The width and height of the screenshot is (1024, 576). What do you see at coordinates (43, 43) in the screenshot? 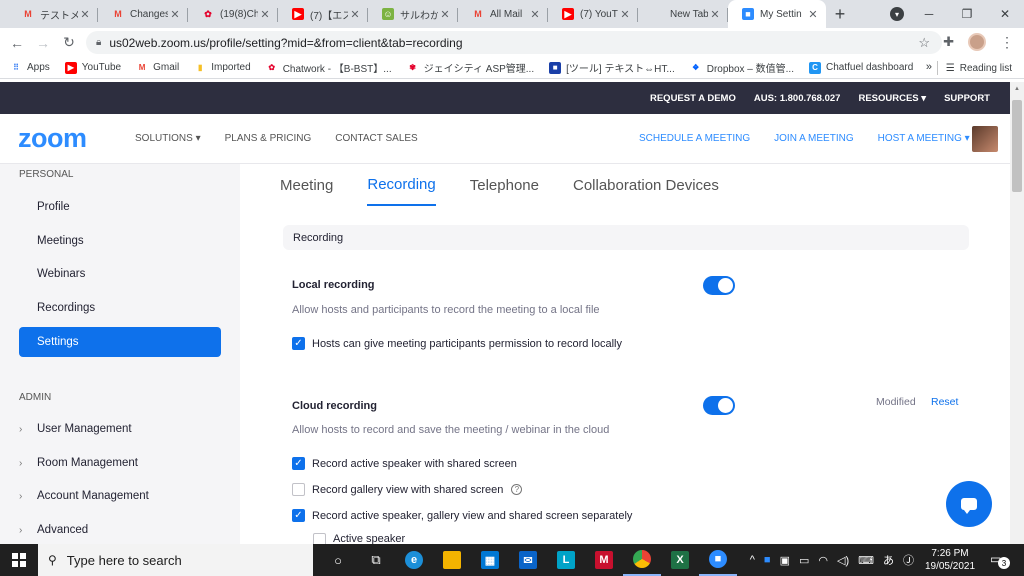
I see `forward-icon: →` at bounding box center [43, 43].